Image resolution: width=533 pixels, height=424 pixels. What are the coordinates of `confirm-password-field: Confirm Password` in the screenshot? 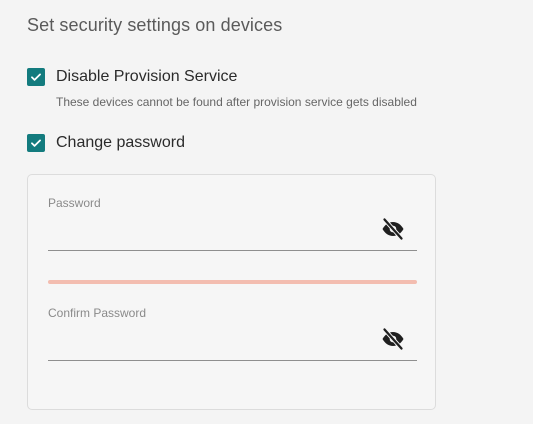 It's located at (232, 333).